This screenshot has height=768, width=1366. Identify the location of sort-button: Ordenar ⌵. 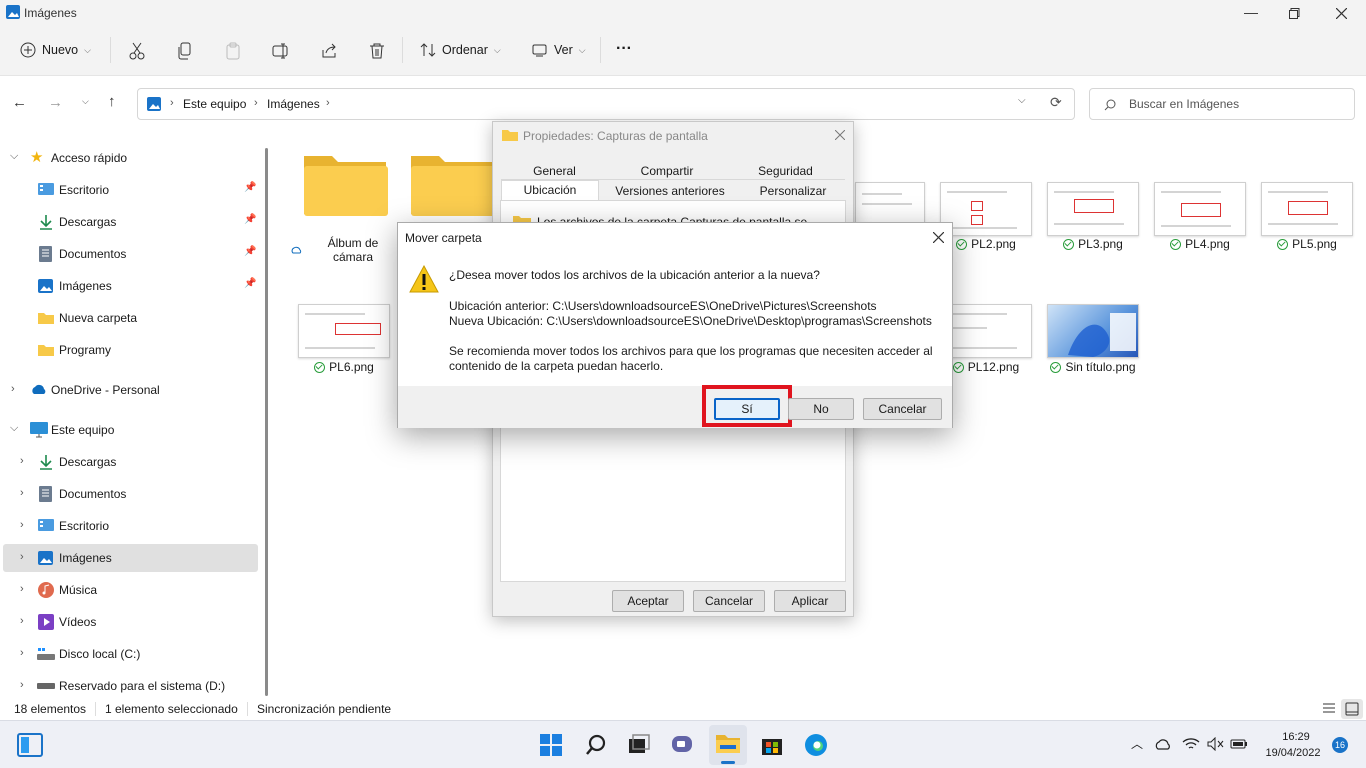
(460, 50).